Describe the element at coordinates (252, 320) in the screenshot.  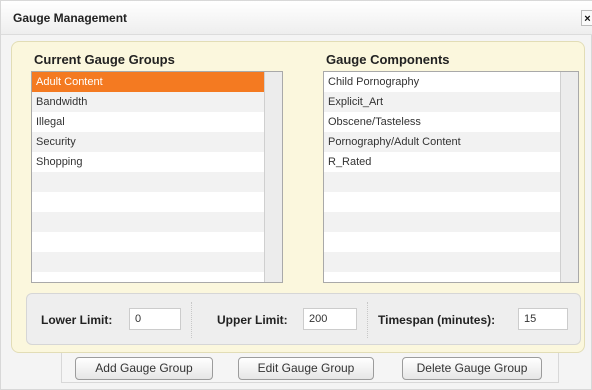
I see `upper-limit-label: Upper Limit:` at that location.